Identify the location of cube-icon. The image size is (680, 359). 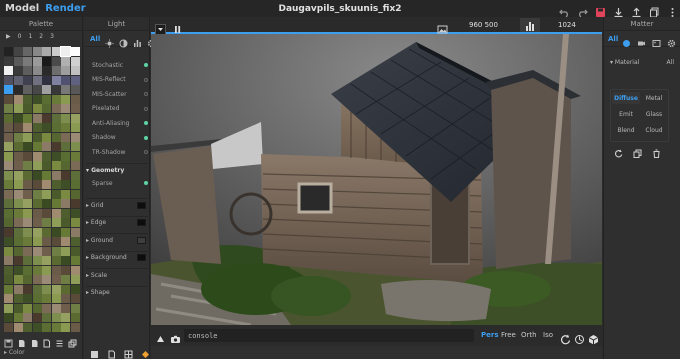
(593, 337).